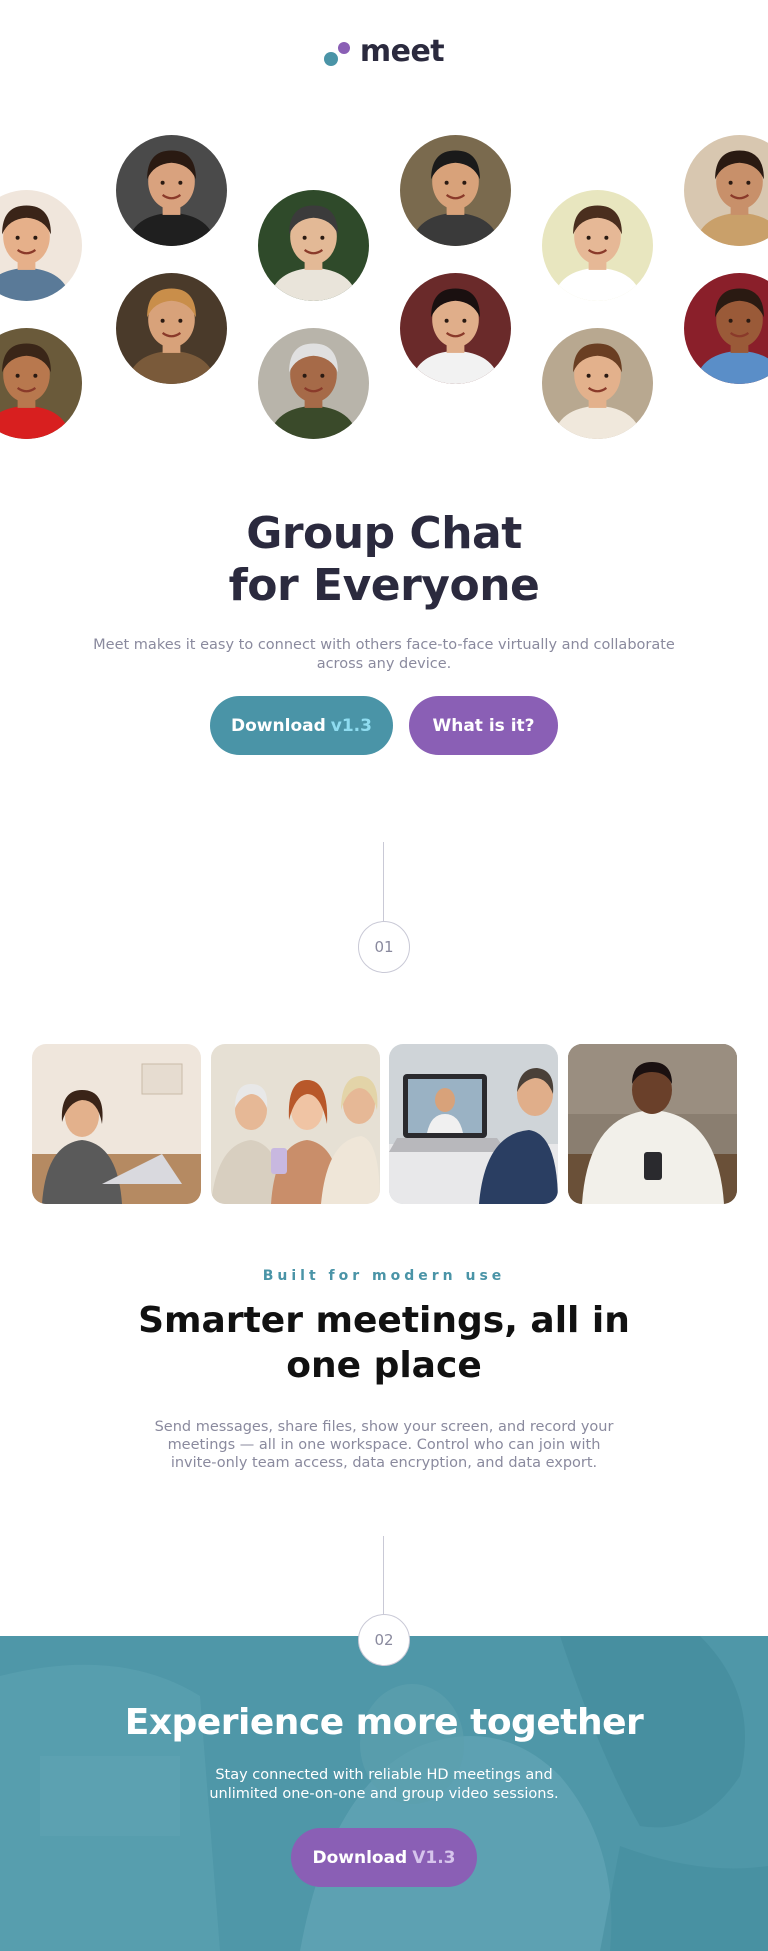 The image size is (768, 1951). Describe the element at coordinates (384, 947) in the screenshot. I see `step-marker-01: 01` at that location.